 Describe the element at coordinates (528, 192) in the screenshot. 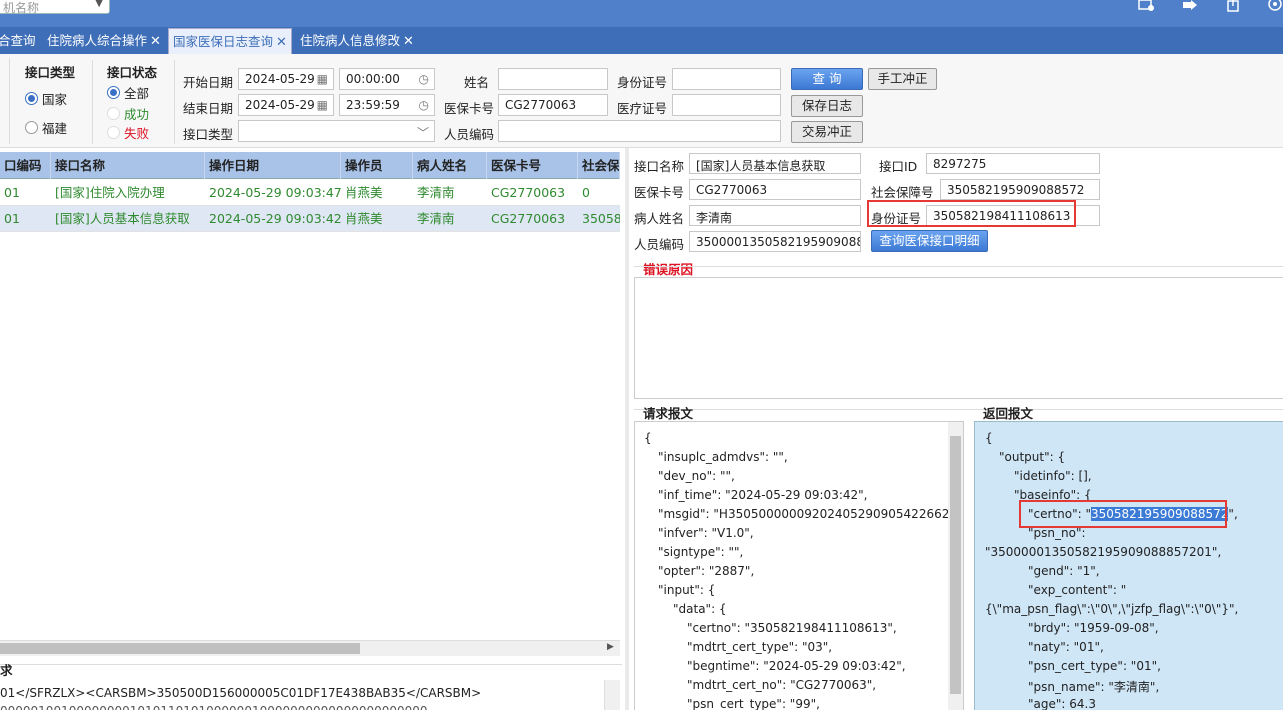

I see `cell-card: CG2770063` at that location.